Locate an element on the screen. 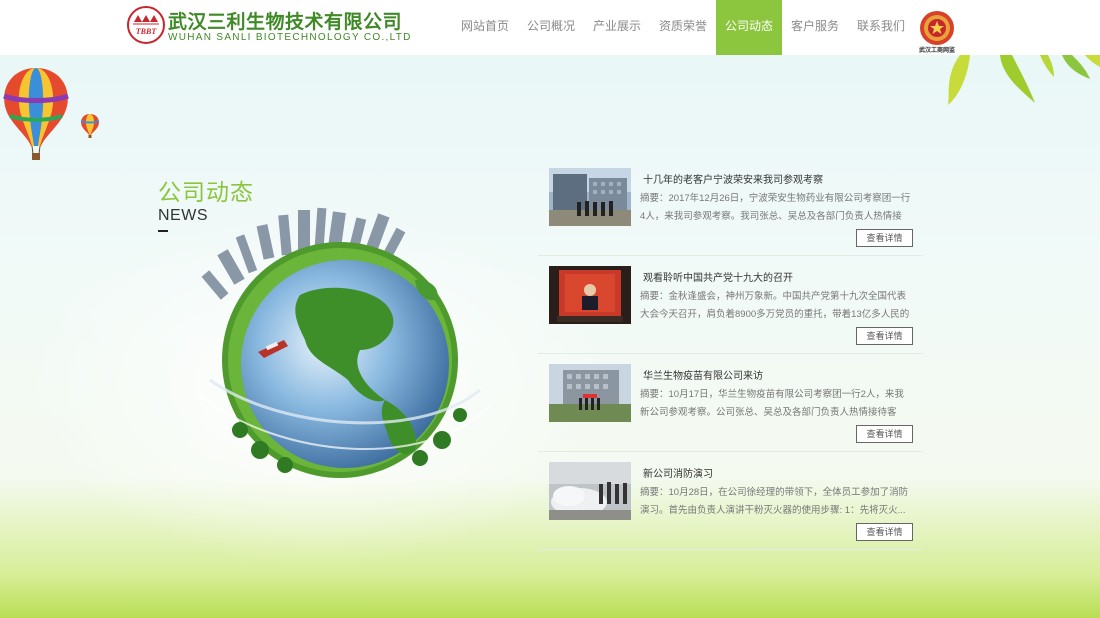 The height and width of the screenshot is (618, 1100). company-name-en: WUHAN SANLI BIOTECHNOLOGY CO.,LTD is located at coordinates (290, 37).